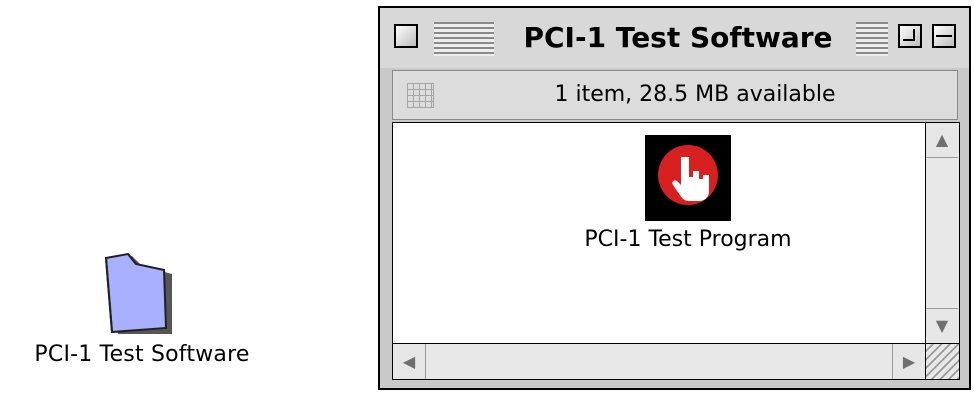 The image size is (974, 394). Describe the element at coordinates (944, 36) in the screenshot. I see `collapse-box` at that location.